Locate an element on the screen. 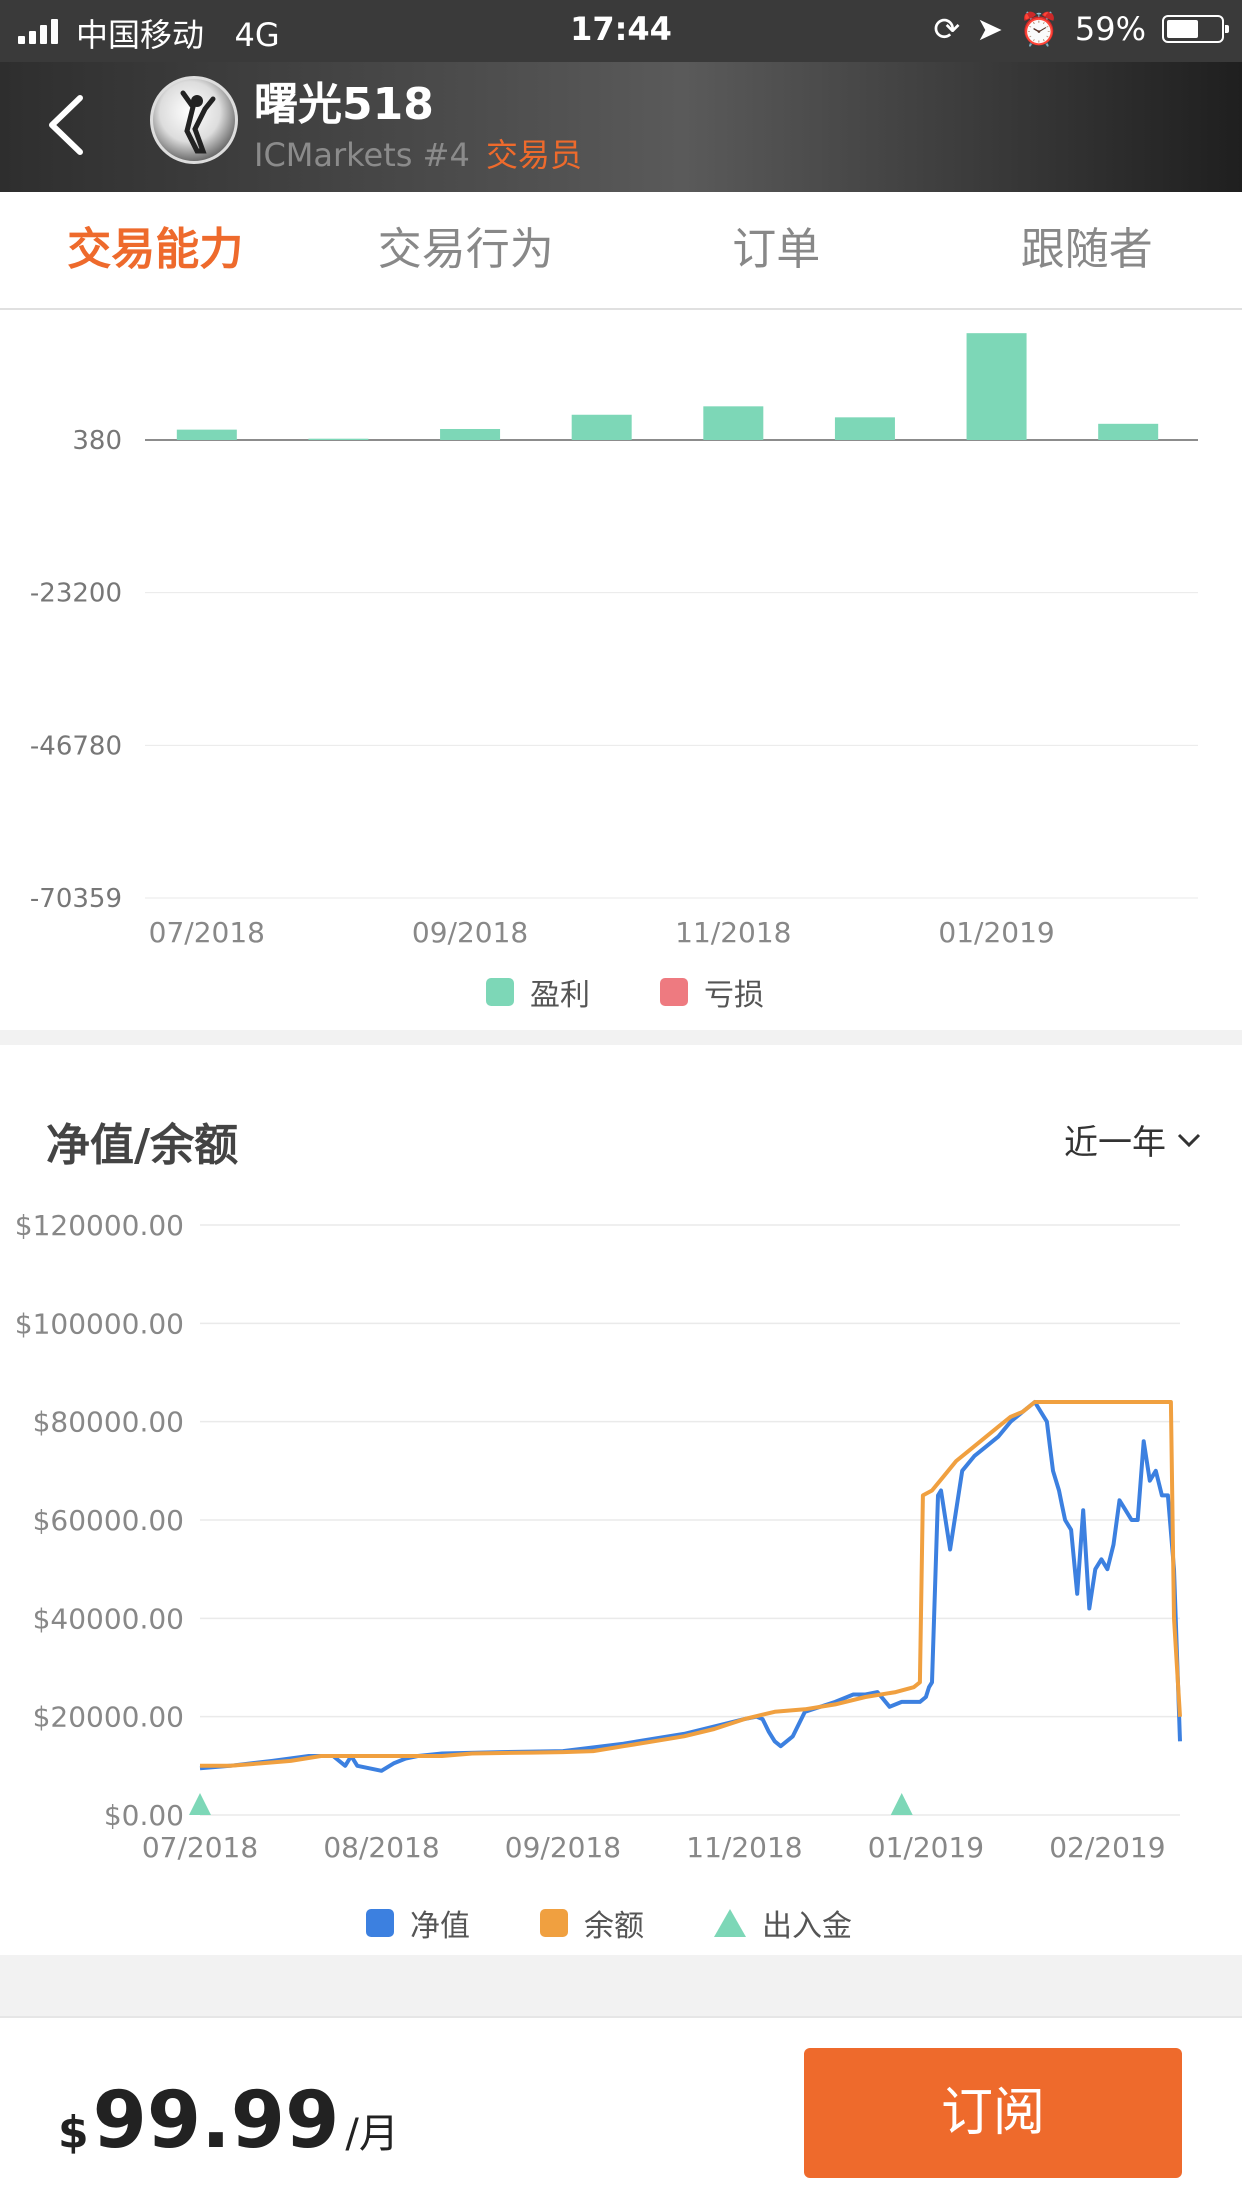 This screenshot has height=2210, width=1242. trader-header: 曙光518 ICMarkets #4 交易员 is located at coordinates (621, 127).